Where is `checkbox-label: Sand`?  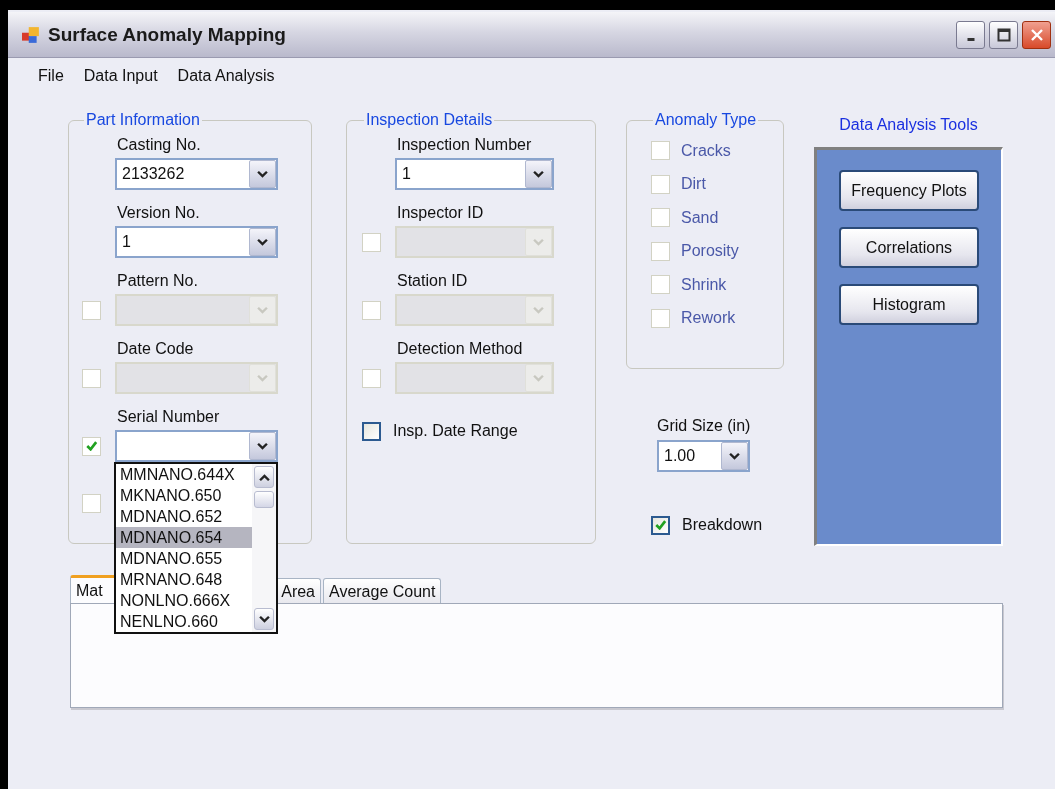 checkbox-label: Sand is located at coordinates (700, 217).